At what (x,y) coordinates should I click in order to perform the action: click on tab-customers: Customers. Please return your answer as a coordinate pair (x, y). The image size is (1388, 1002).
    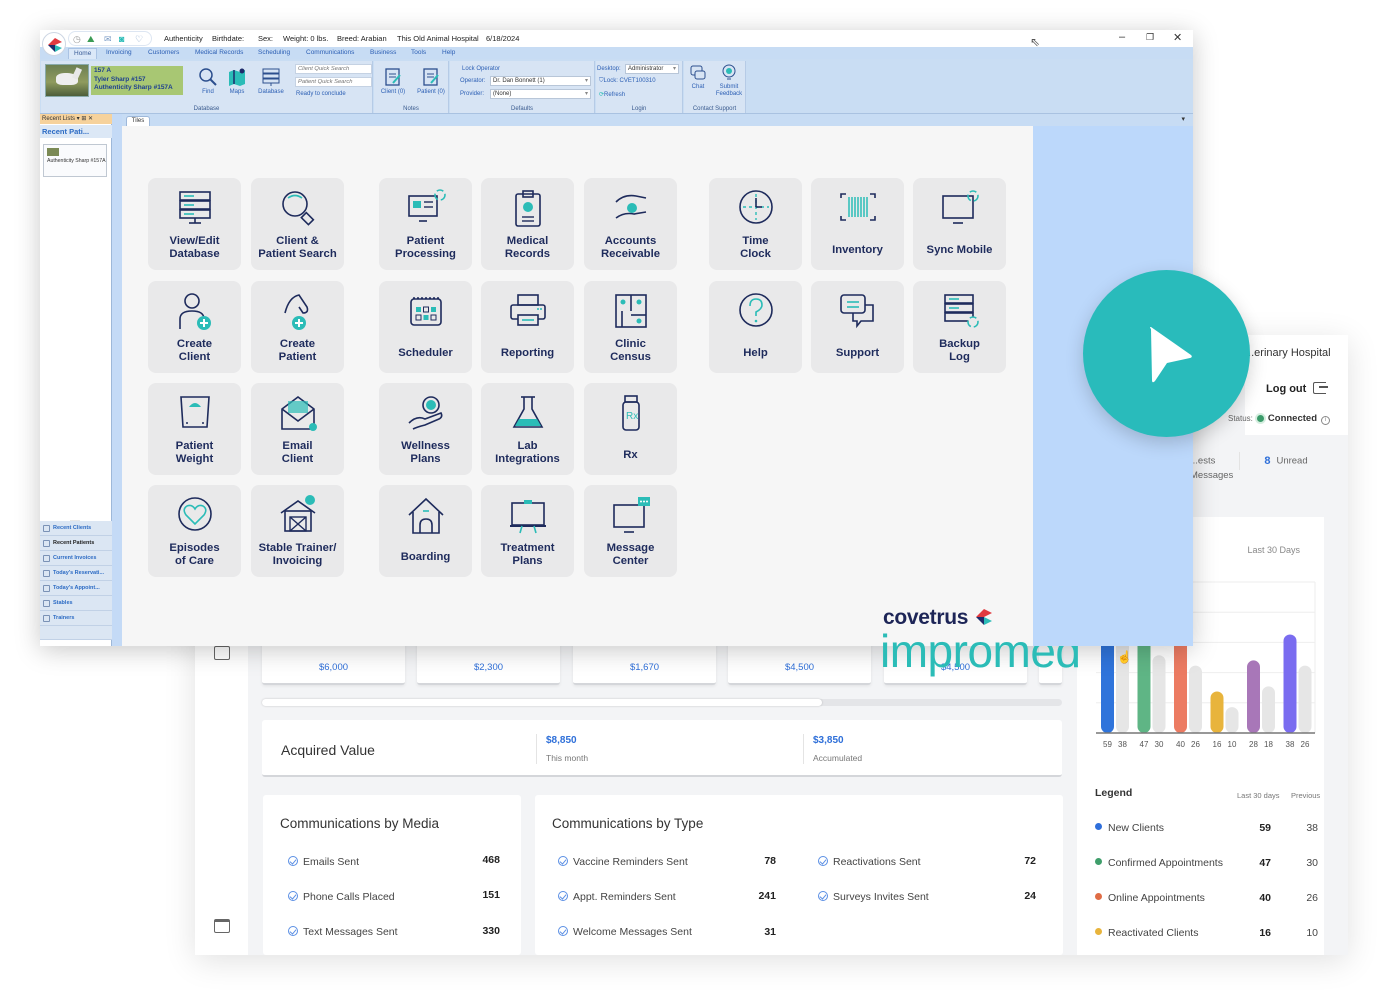
    Looking at the image, I should click on (163, 52).